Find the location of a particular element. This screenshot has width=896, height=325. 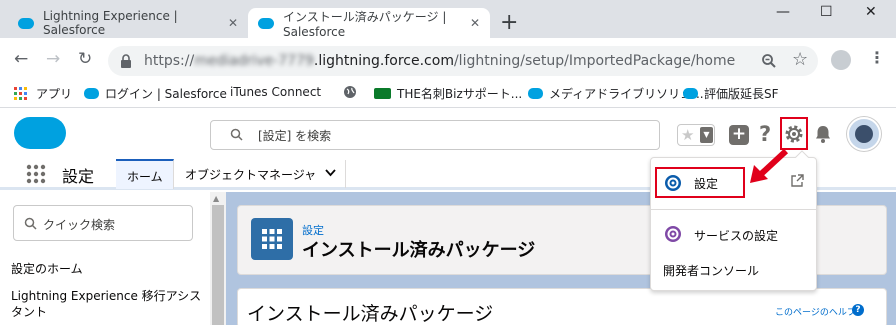

bookmark-salesforce-login: ログイン | Salesforce is located at coordinates (155, 93).